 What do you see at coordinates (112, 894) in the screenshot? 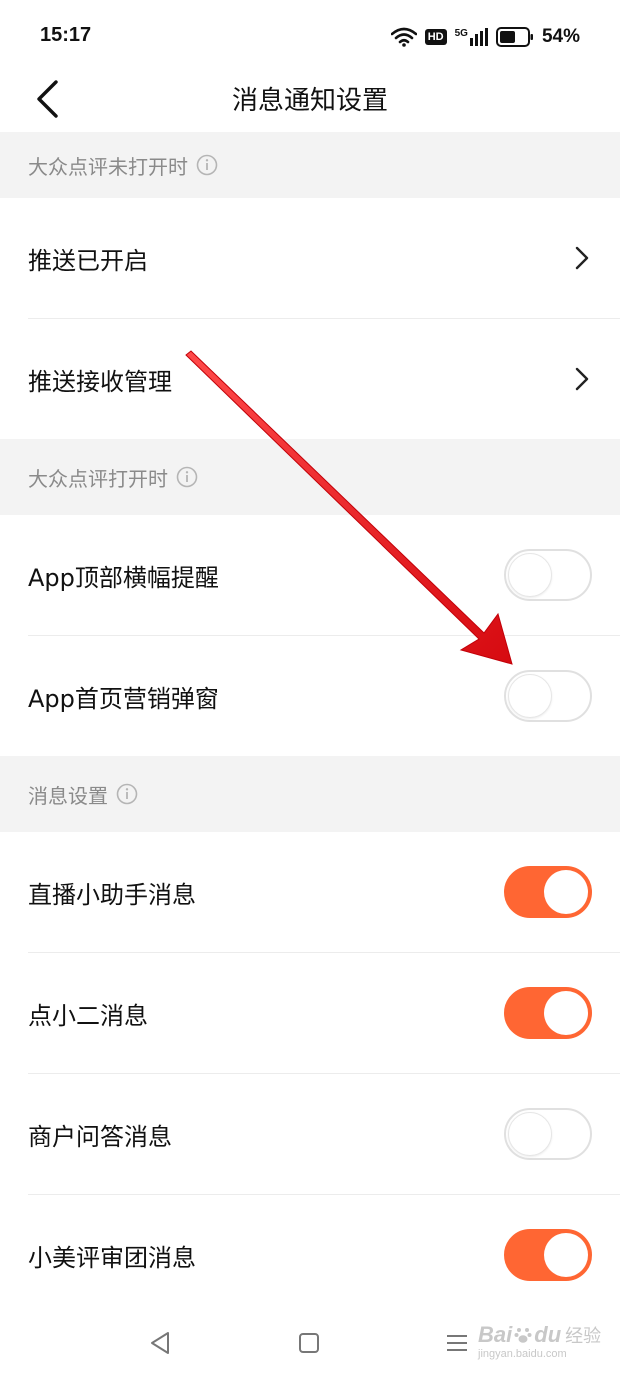
I see `row-label: 直播小助手消息` at bounding box center [112, 894].